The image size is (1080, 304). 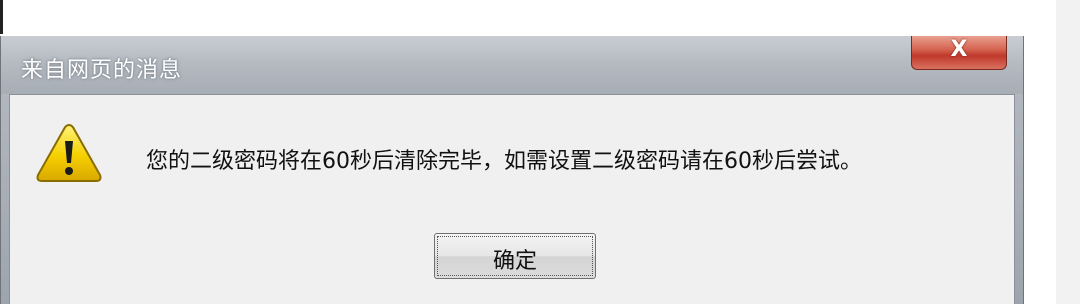 What do you see at coordinates (102, 70) in the screenshot?
I see `dialog-title: 来自网页的消息` at bounding box center [102, 70].